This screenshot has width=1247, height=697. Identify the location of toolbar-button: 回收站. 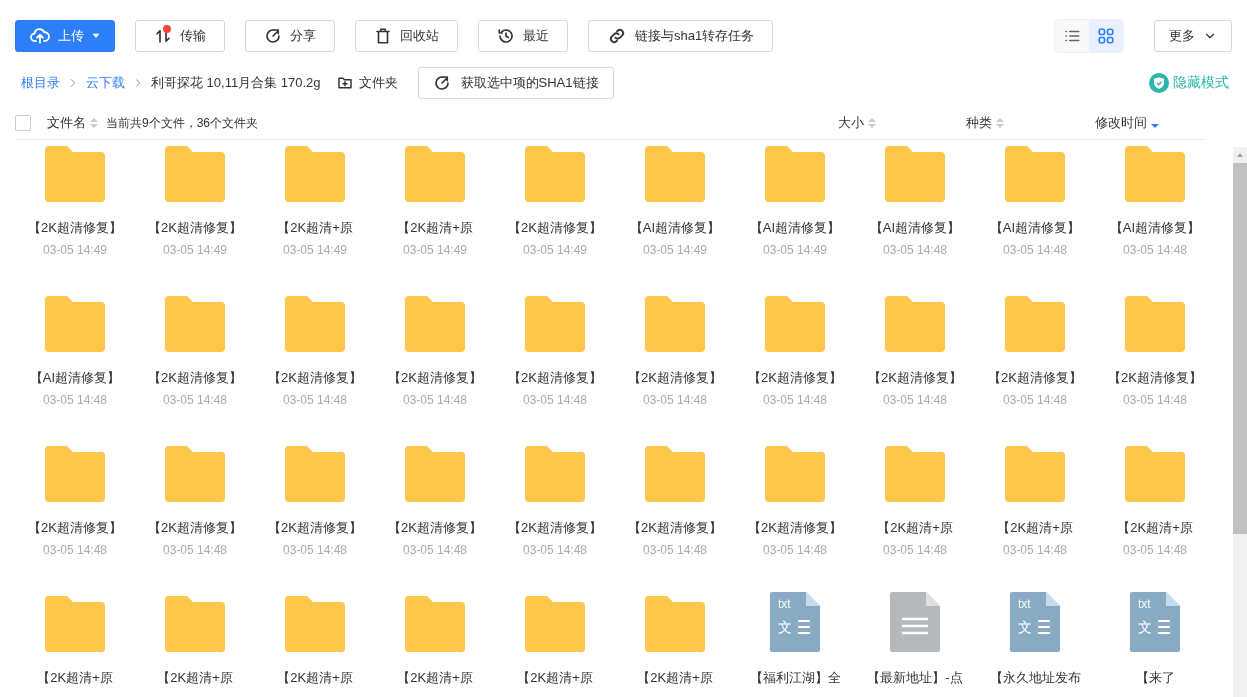
(406, 36).